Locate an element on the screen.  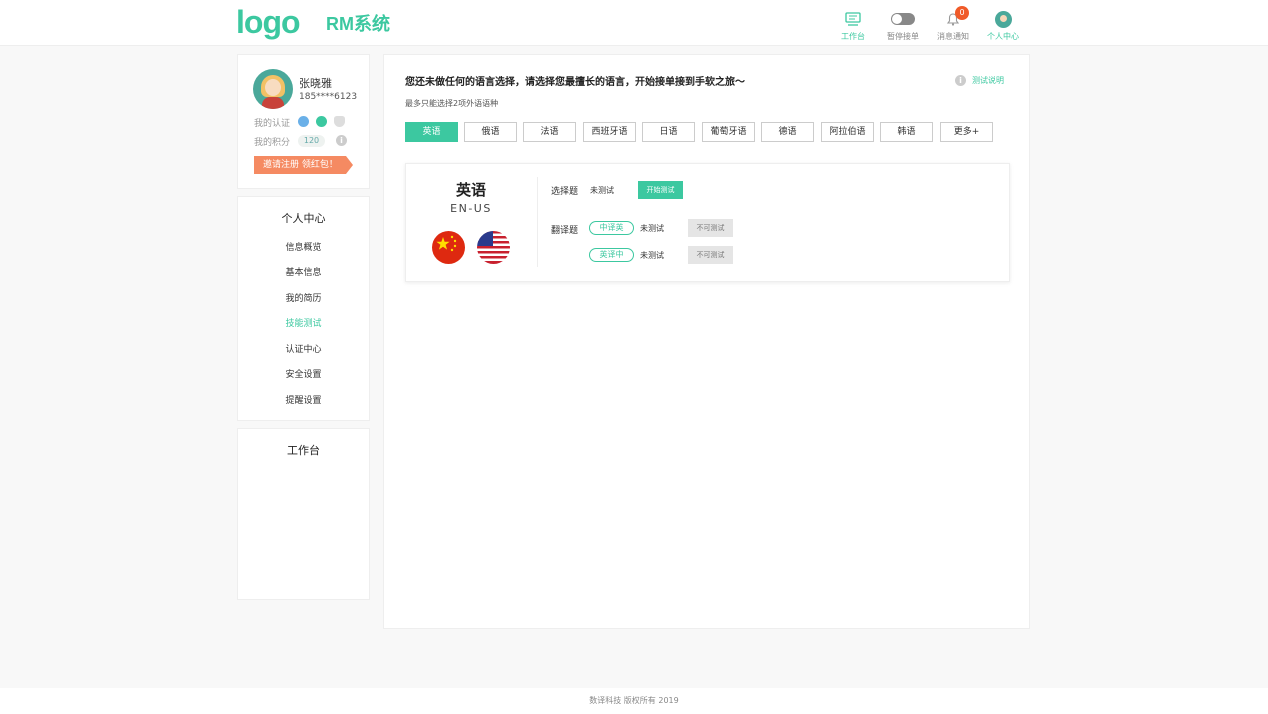
nav-label: 个人中心 is located at coordinates (1003, 36).